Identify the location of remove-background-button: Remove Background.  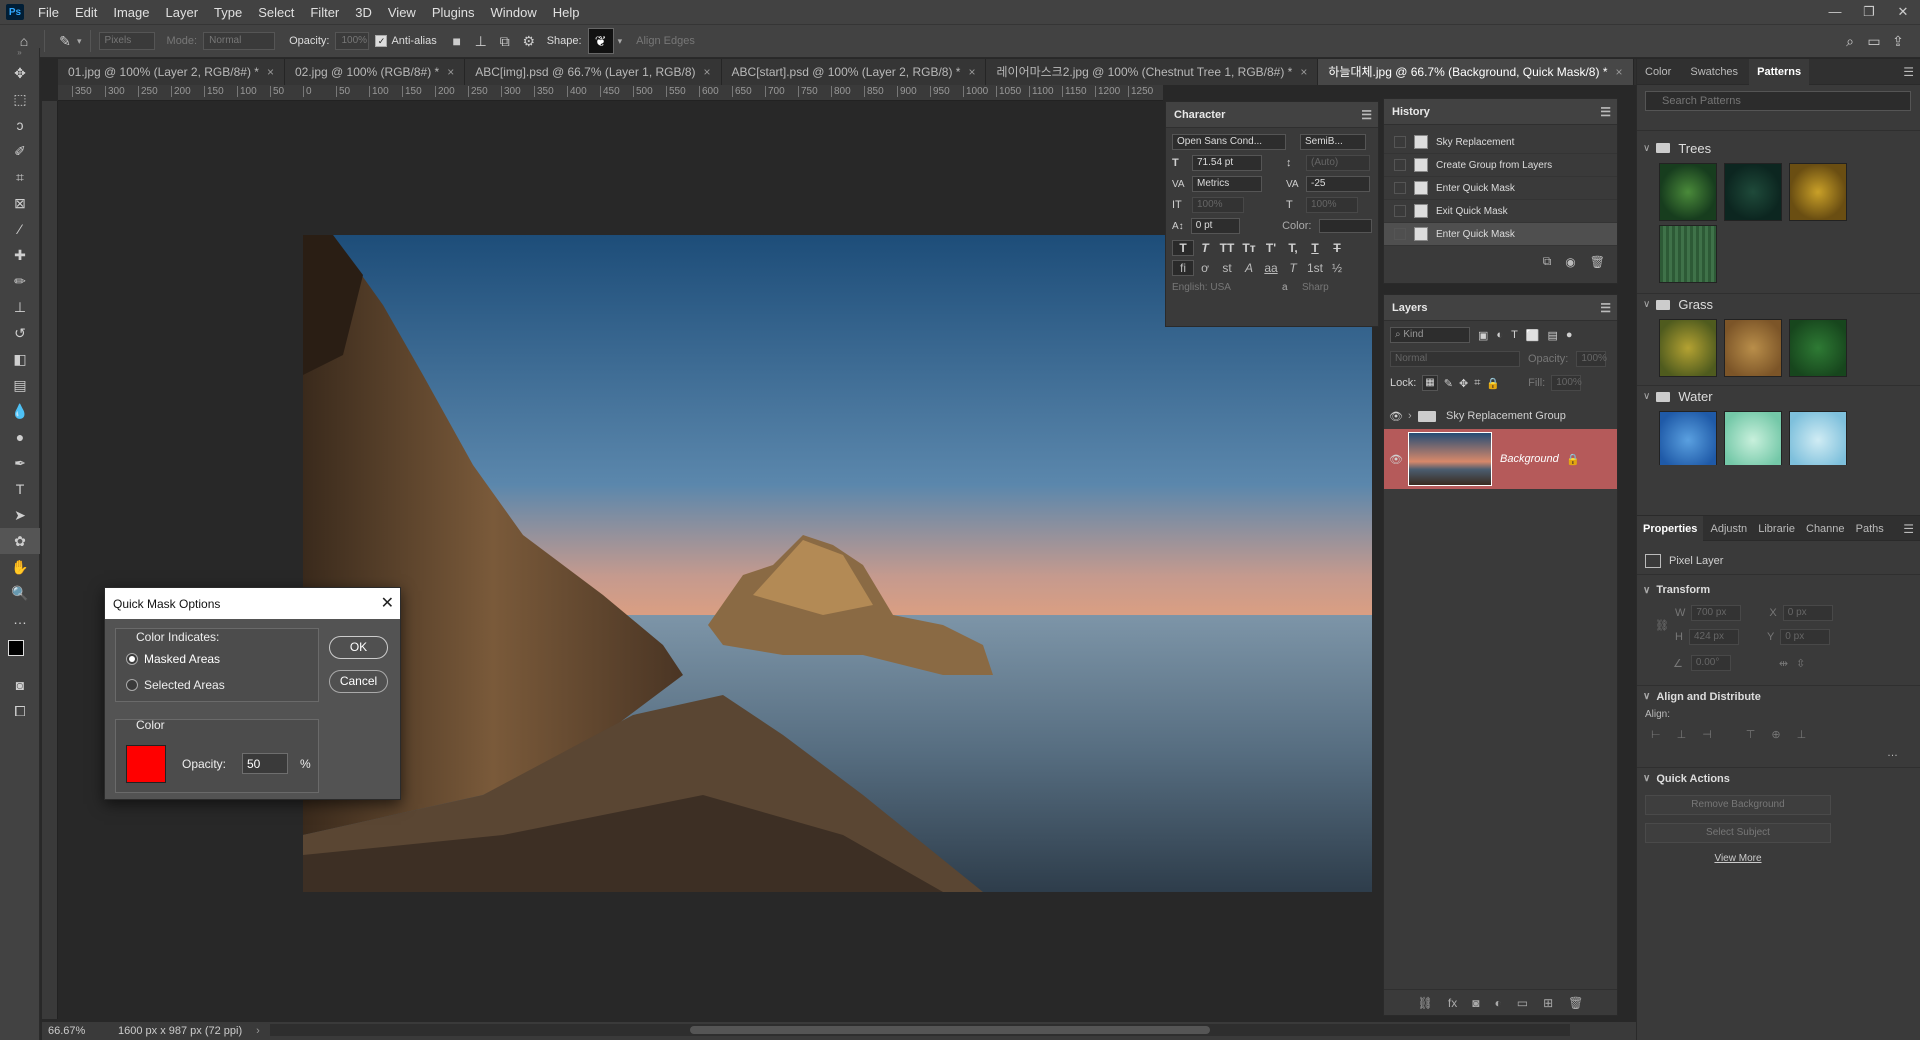
(1738, 805).